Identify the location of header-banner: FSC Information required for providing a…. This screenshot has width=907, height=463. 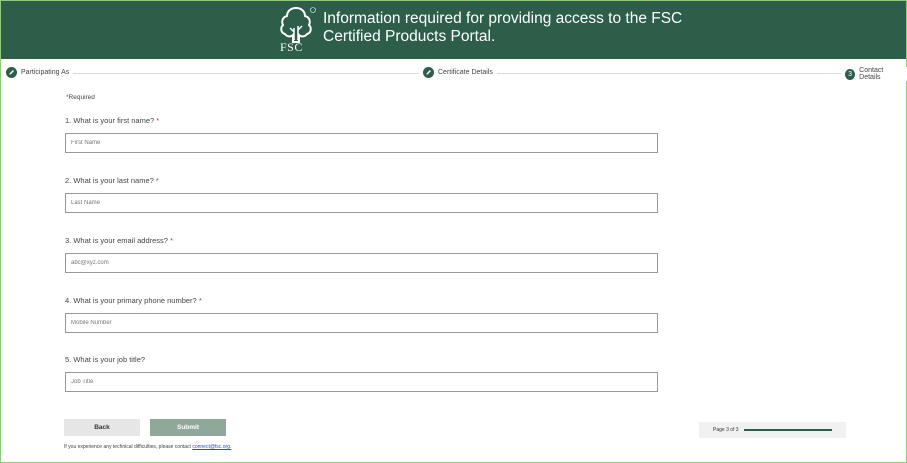
(453, 30).